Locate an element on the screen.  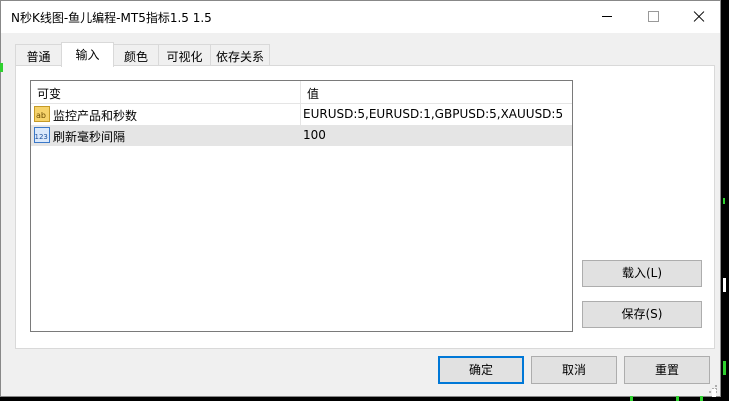
integer-123-icon: 123 is located at coordinates (42, 135).